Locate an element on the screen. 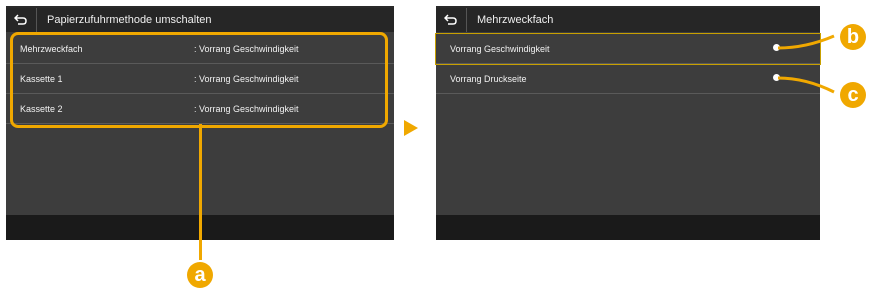  left-titlebar: Papierzufuhrmethode umschalten is located at coordinates (200, 20).